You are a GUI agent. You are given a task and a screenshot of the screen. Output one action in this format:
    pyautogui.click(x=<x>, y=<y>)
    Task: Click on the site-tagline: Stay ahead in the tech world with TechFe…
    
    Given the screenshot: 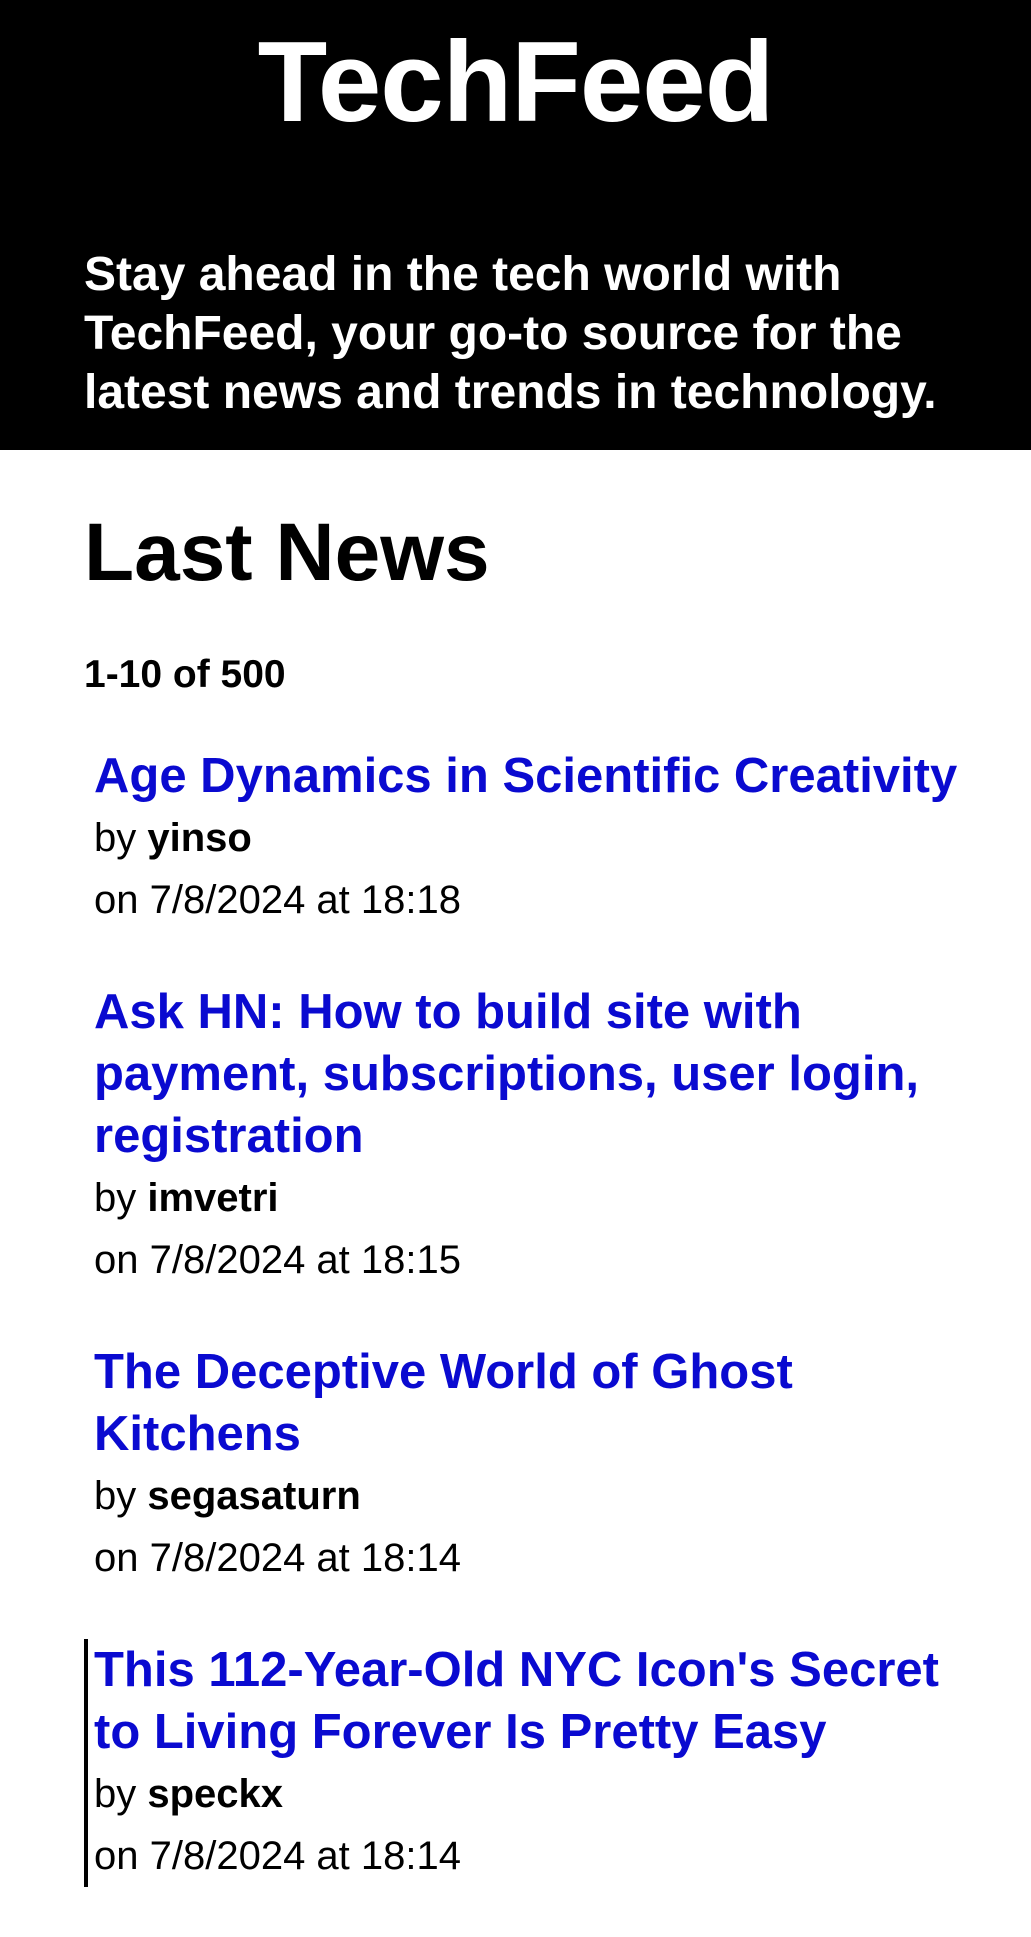 What is the action you would take?
    pyautogui.click(x=510, y=333)
    